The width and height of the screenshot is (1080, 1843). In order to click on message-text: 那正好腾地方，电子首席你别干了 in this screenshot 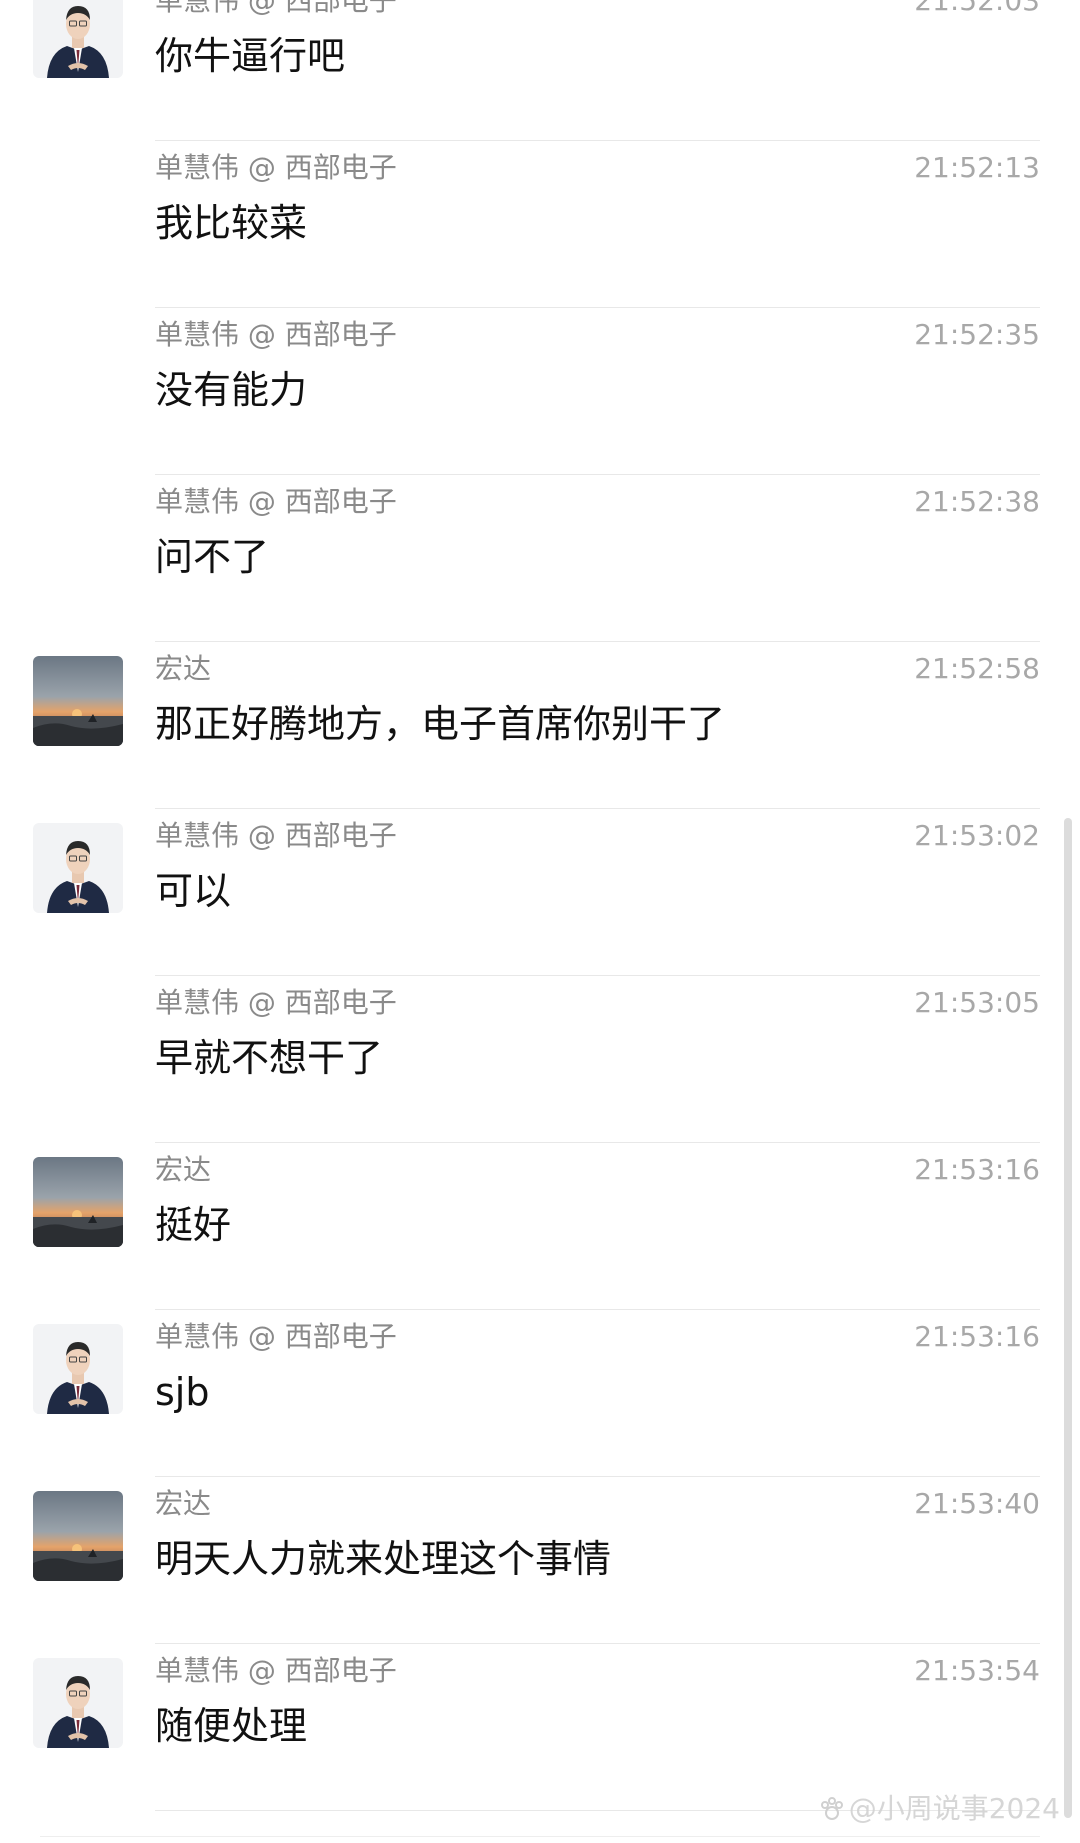, I will do `click(440, 724)`.